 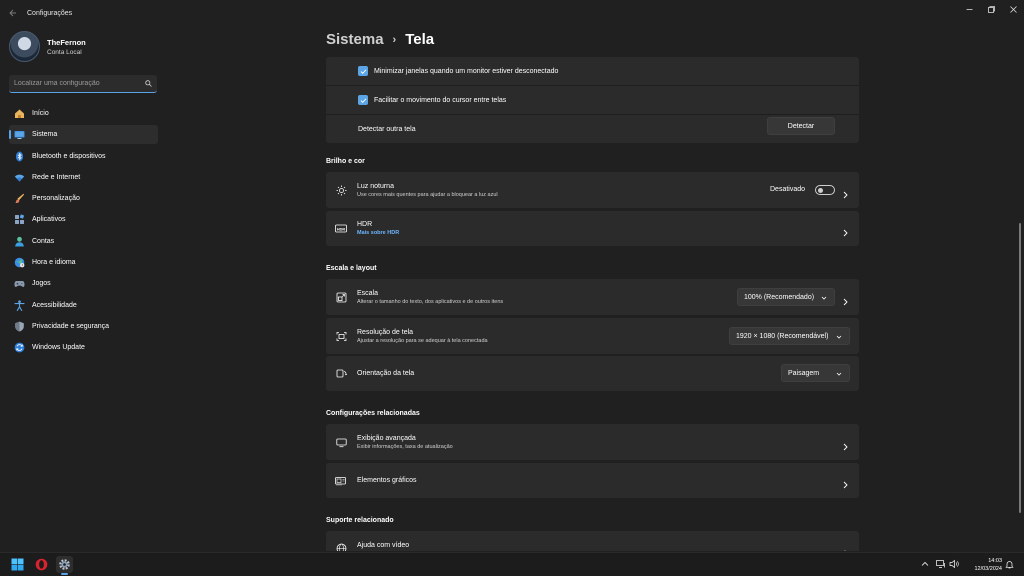 I want to click on sidebar-item-label: Contas, so click(x=43, y=241).